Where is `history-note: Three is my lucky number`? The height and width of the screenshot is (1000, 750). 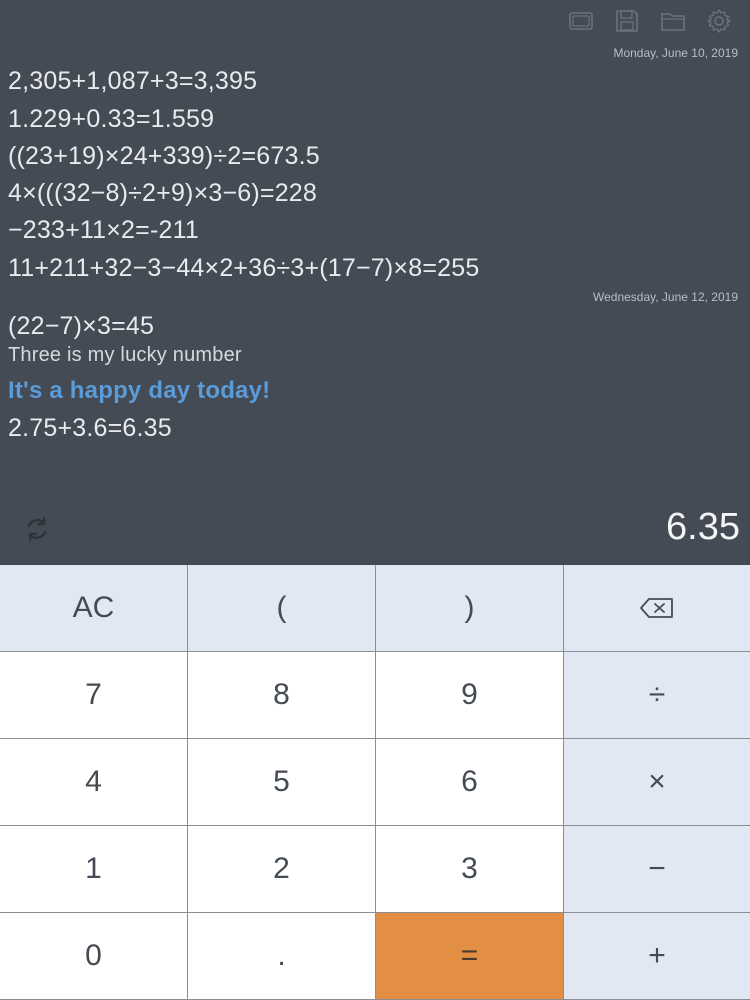
history-note: Three is my lucky number is located at coordinates (125, 355).